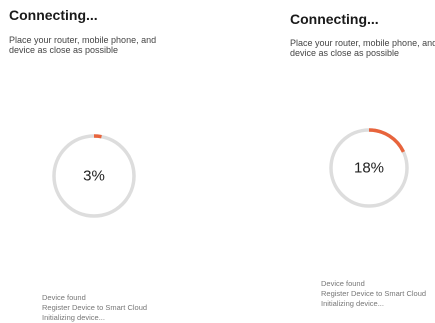 The height and width of the screenshot is (323, 435). I want to click on progress-percent: 3%, so click(94, 176).